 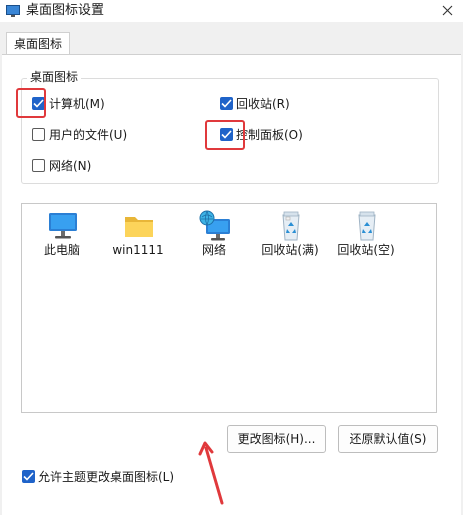 What do you see at coordinates (77, 104) in the screenshot?
I see `checkbox-computer-label: 计算机(M)` at bounding box center [77, 104].